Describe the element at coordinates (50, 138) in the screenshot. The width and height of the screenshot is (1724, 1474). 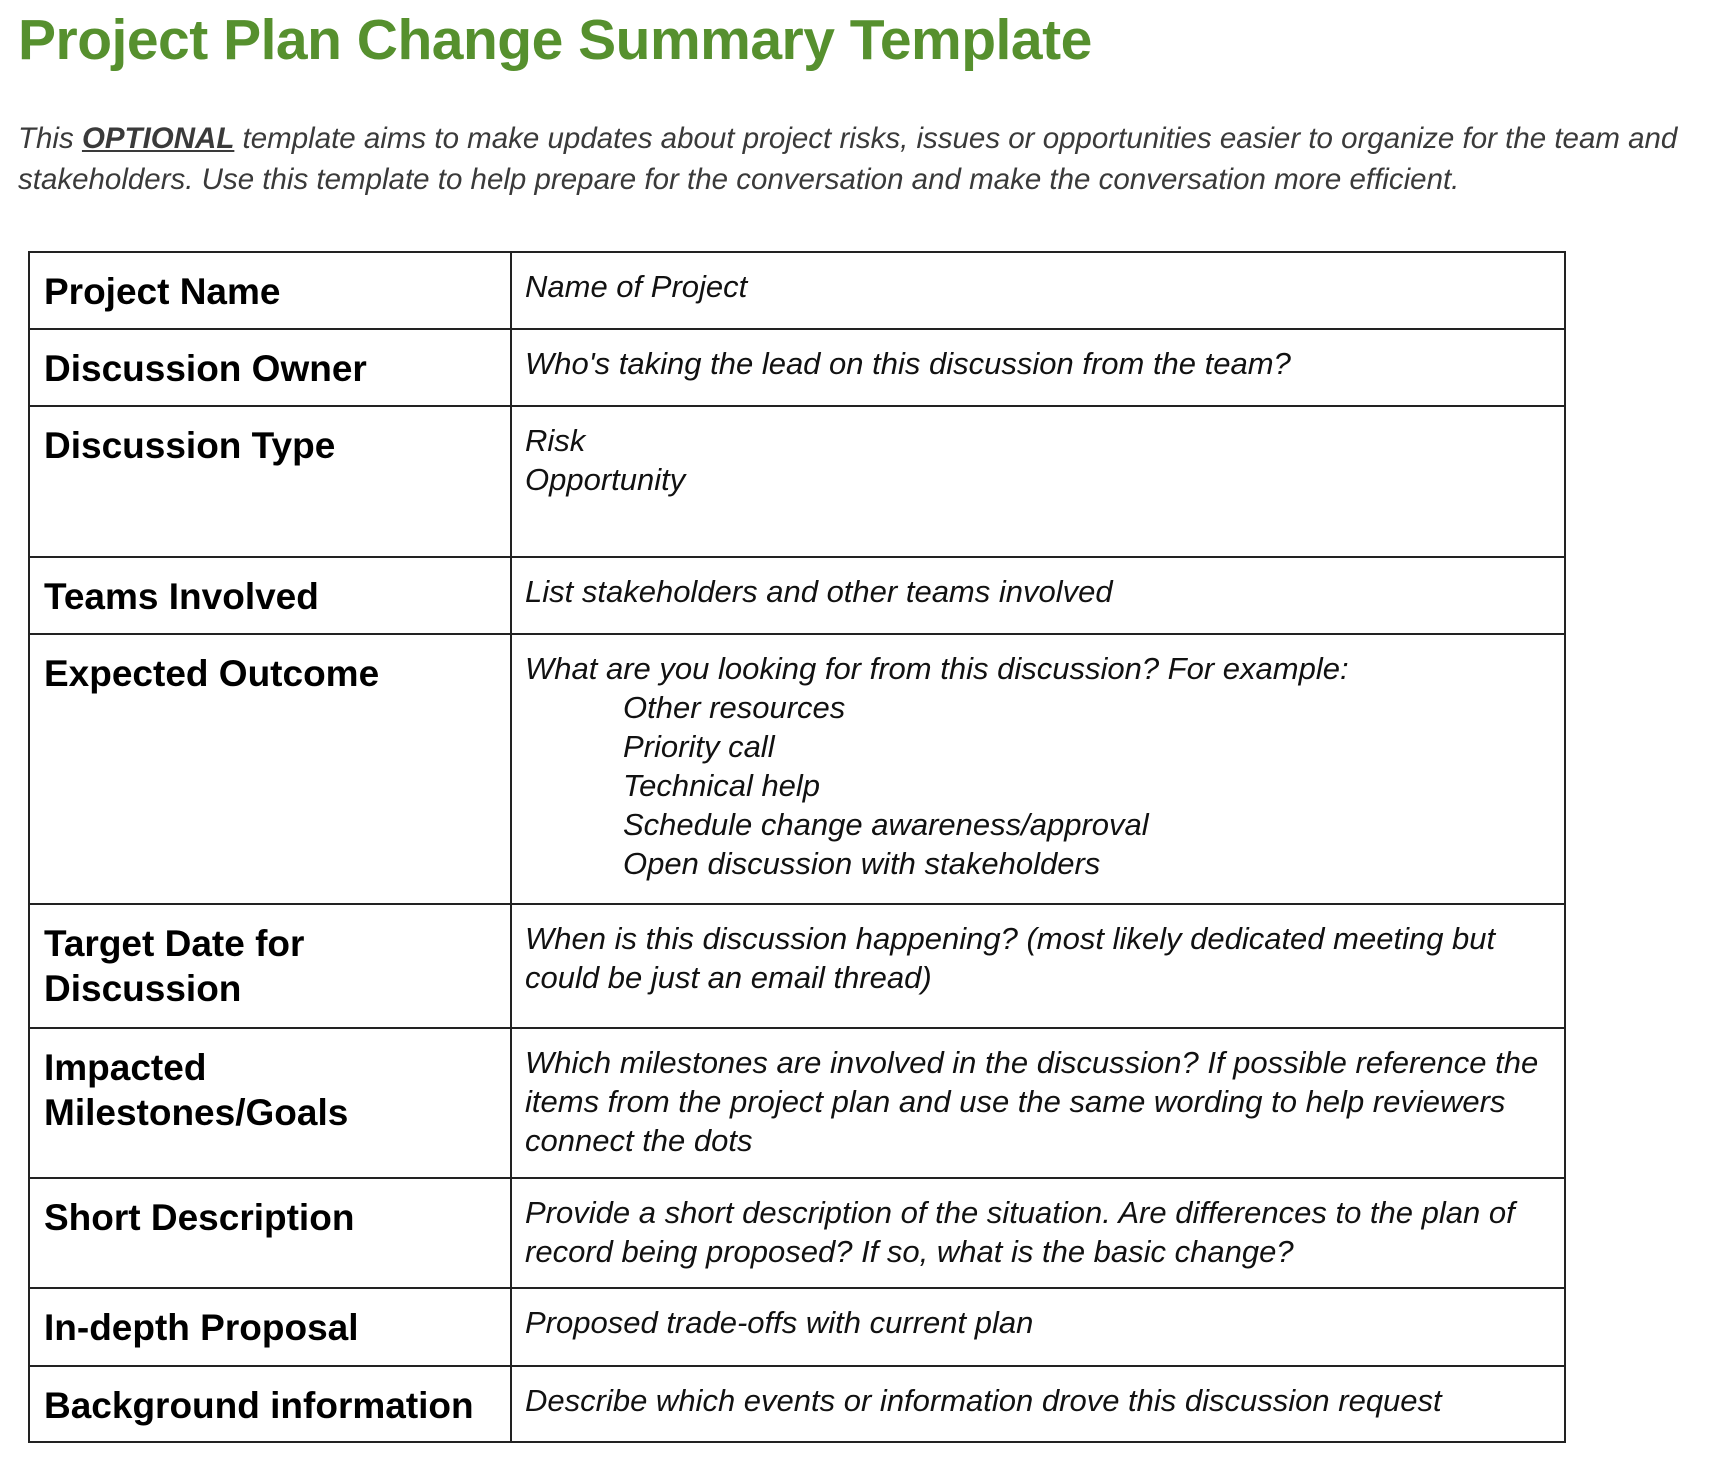
I see `intro-text-start: This` at that location.